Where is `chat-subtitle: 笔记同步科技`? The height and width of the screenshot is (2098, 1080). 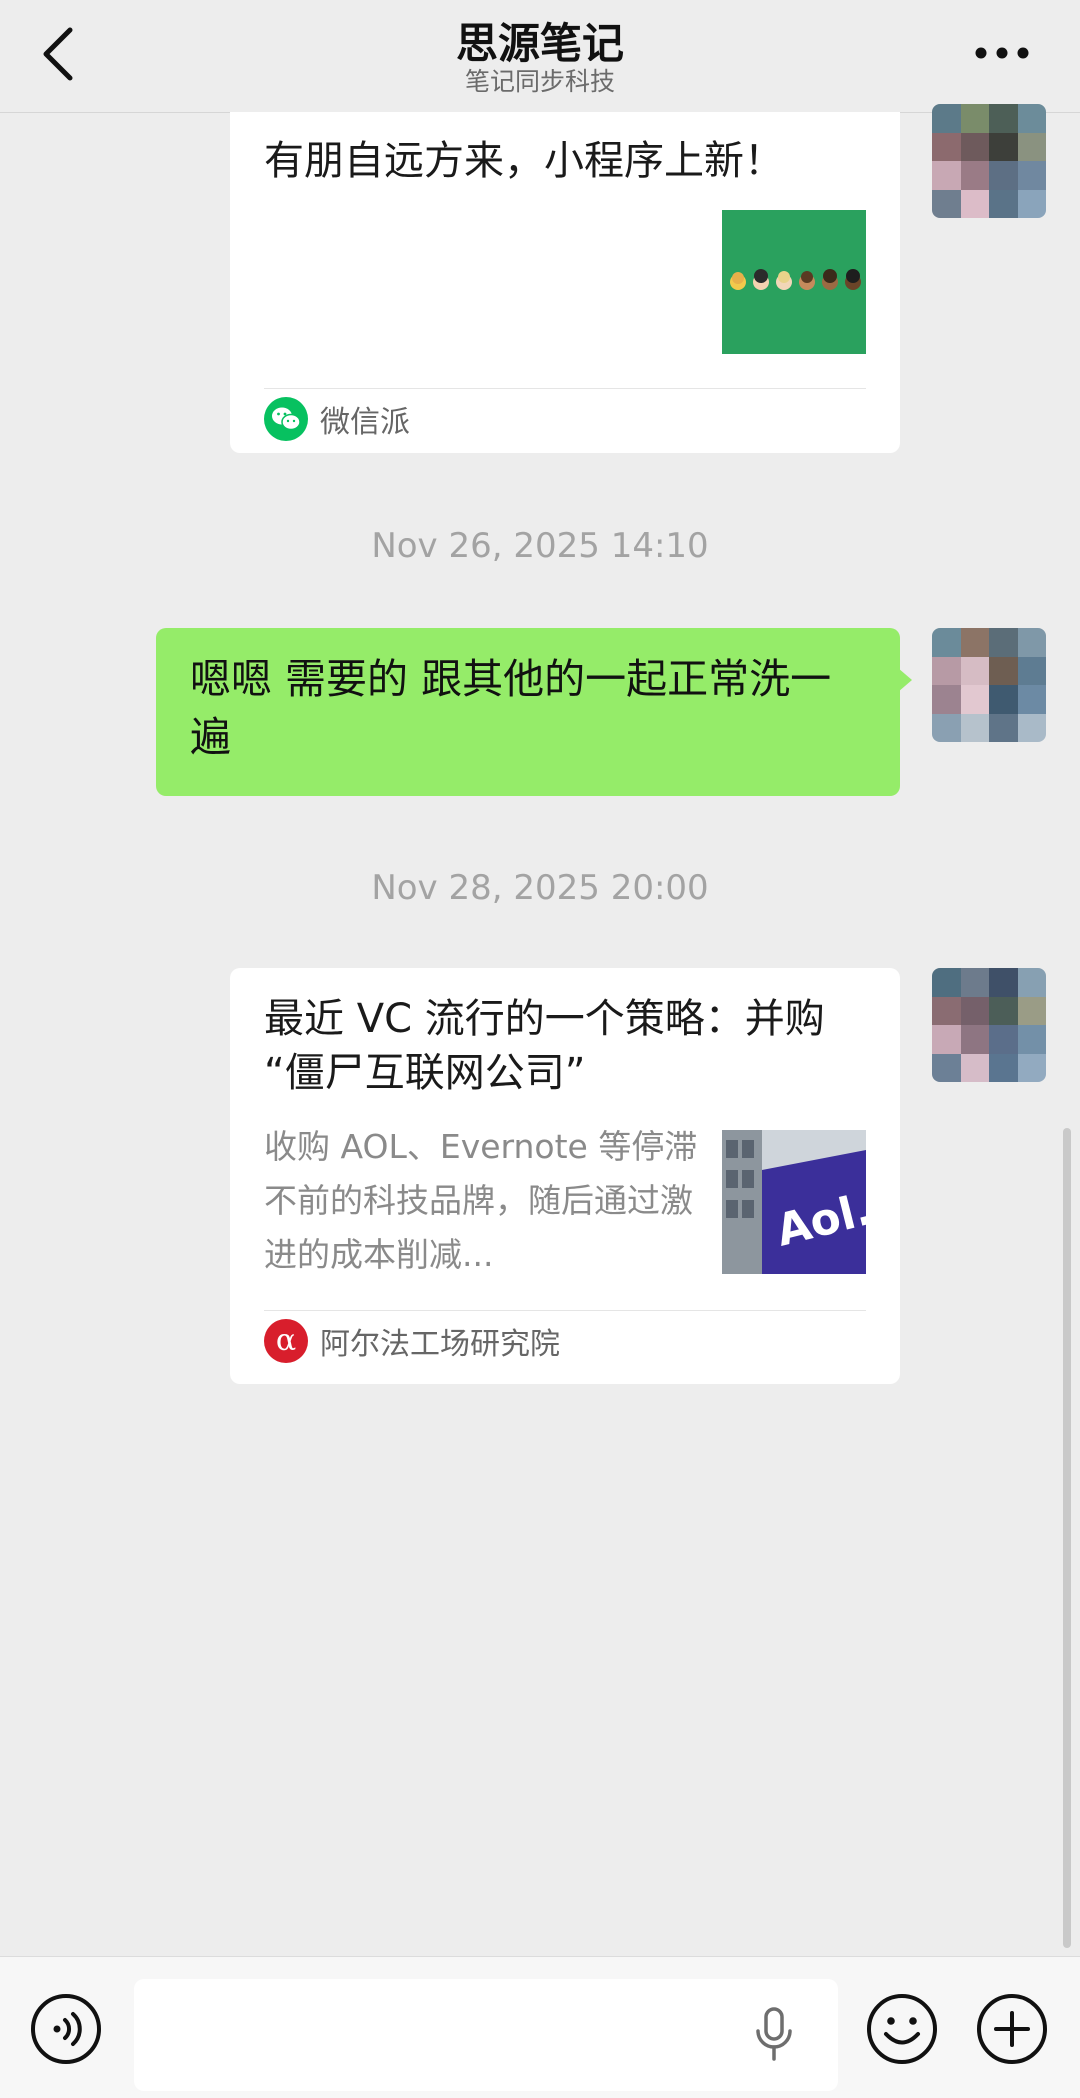
chat-subtitle: 笔记同步科技 is located at coordinates (539, 81).